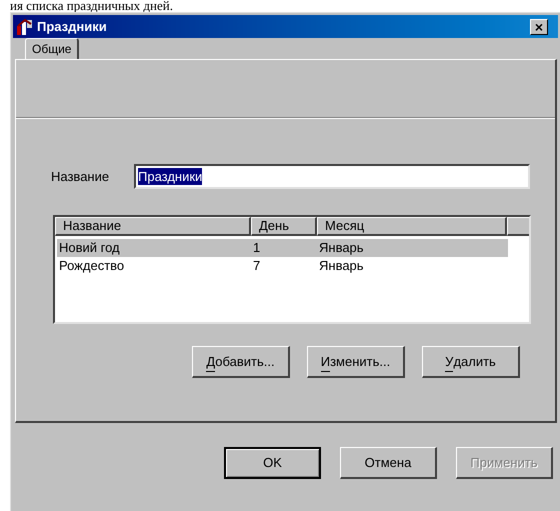  What do you see at coordinates (52, 48) in the screenshot?
I see `tab: Общие` at bounding box center [52, 48].